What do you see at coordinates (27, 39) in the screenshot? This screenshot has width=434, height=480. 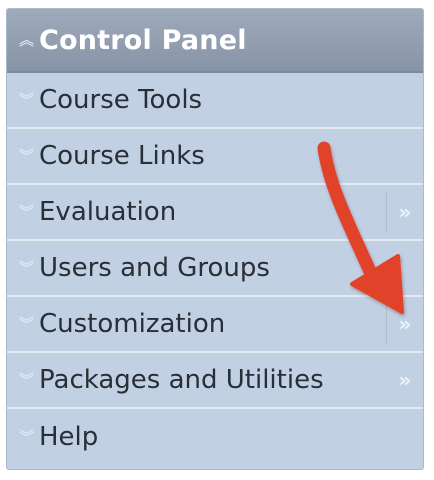 I see `double-chevron-up-icon: ︽` at bounding box center [27, 39].